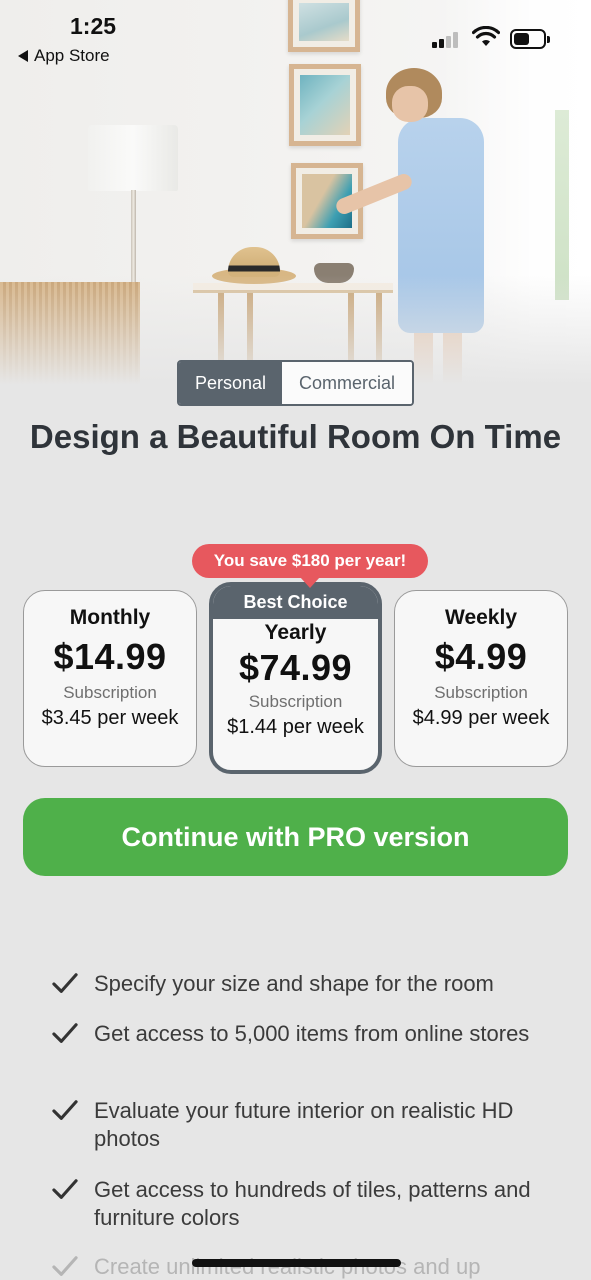 The image size is (591, 1280). I want to click on battery-level, so click(521, 39).